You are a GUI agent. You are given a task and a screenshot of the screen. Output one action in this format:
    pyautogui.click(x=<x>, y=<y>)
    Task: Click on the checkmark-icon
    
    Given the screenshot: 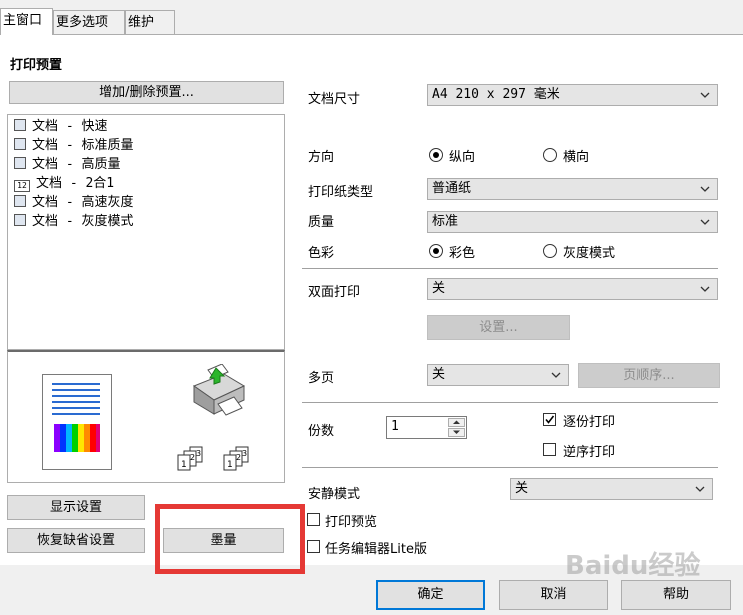 What is the action you would take?
    pyautogui.click(x=550, y=419)
    